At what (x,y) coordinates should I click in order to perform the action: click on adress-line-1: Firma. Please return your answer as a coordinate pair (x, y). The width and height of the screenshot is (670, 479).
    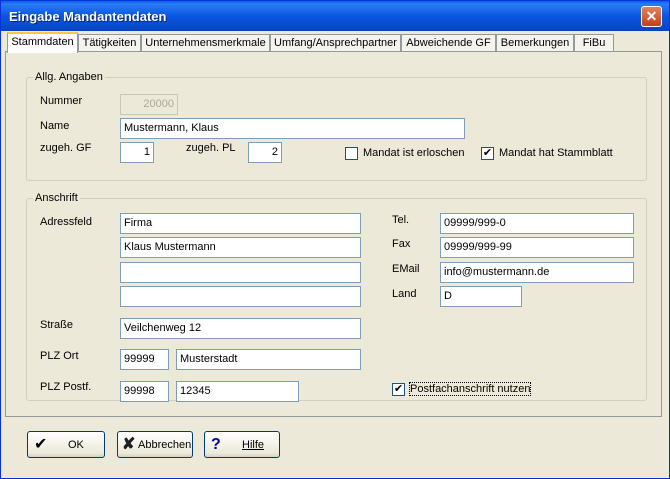
    Looking at the image, I should click on (240, 223).